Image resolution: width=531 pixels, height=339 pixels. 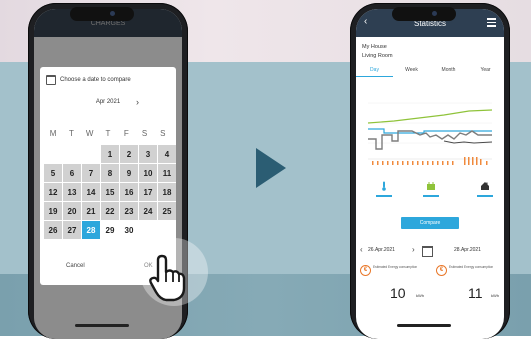 I want to click on hamburger-menu-icon, so click(x=491, y=23).